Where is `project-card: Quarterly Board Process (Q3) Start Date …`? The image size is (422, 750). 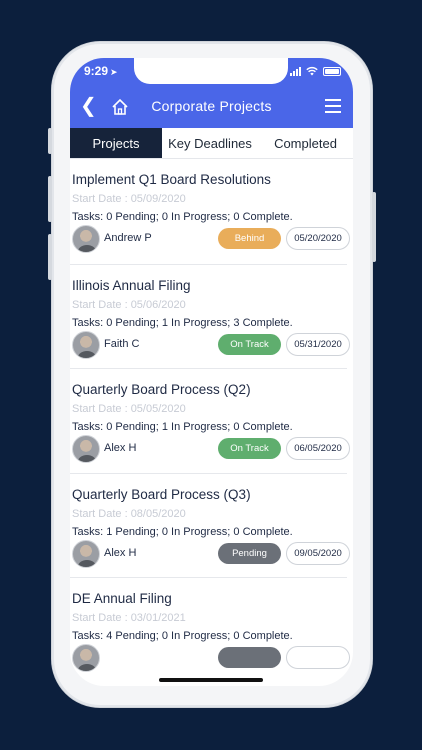
project-card: Quarterly Board Process (Q3) Start Date … is located at coordinates (210, 525).